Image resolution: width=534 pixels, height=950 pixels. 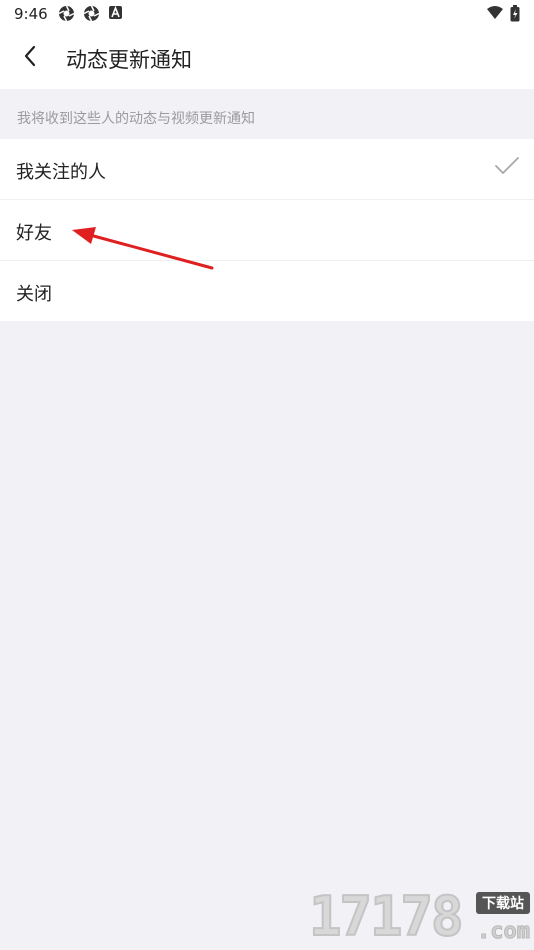 I want to click on check-icon, so click(x=507, y=168).